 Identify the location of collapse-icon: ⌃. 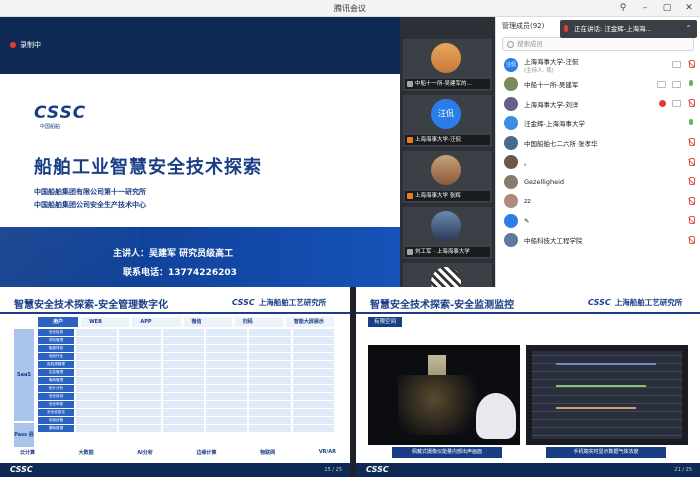
(688, 29).